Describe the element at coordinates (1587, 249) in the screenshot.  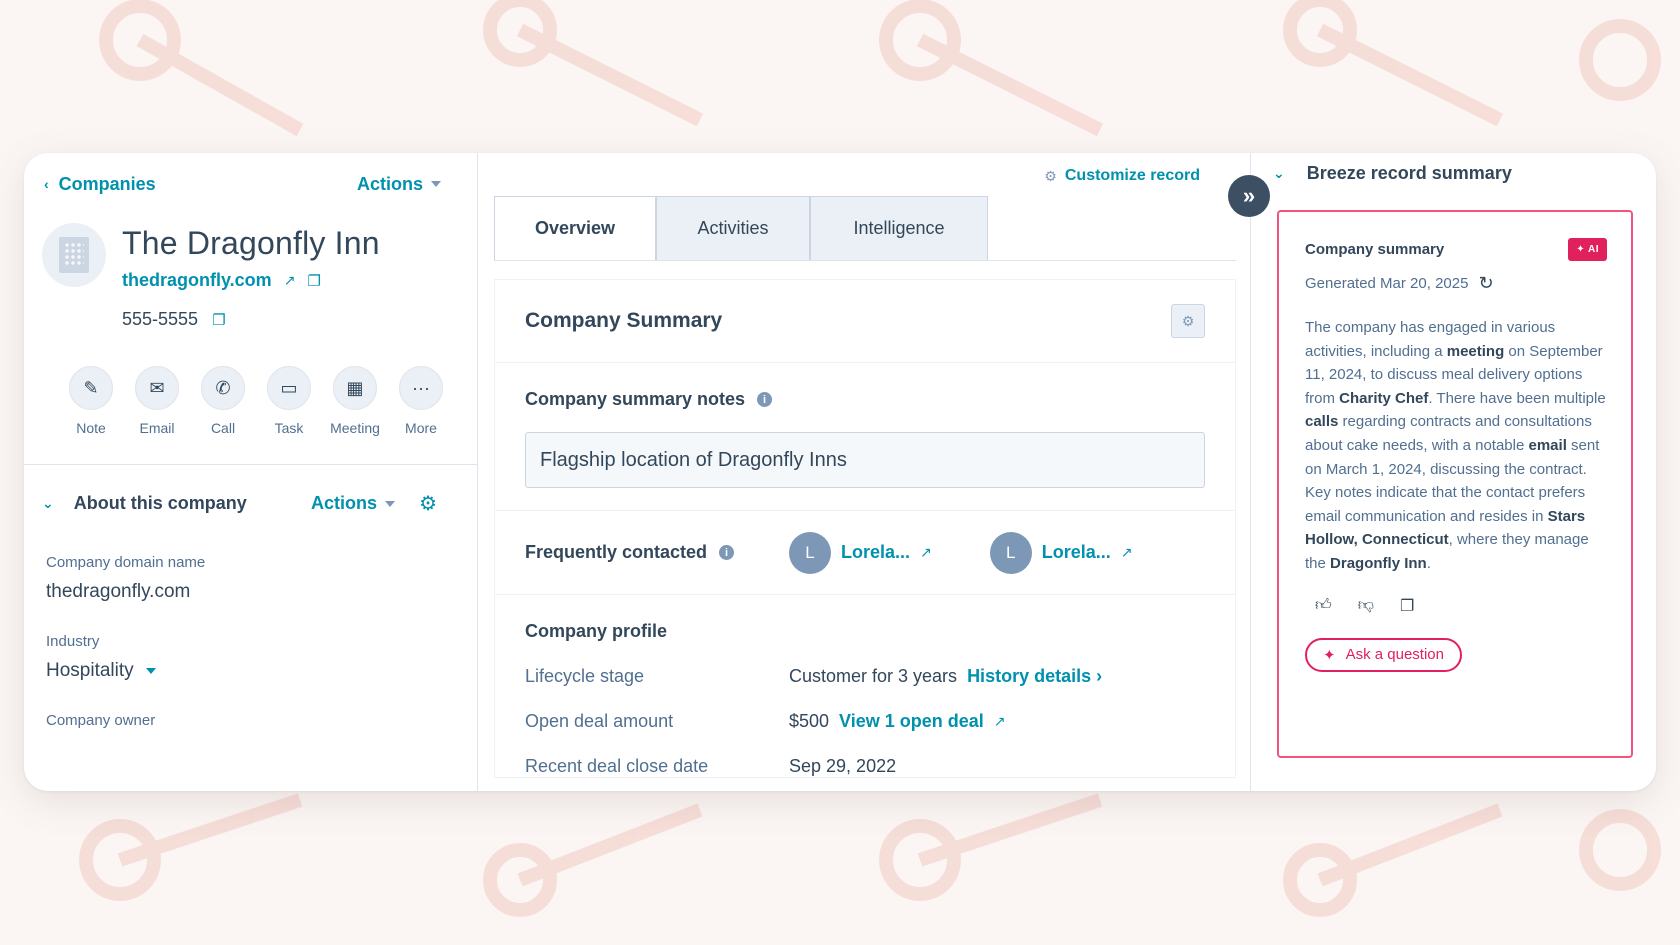
I see `ai-badge: ✦ AI` at that location.